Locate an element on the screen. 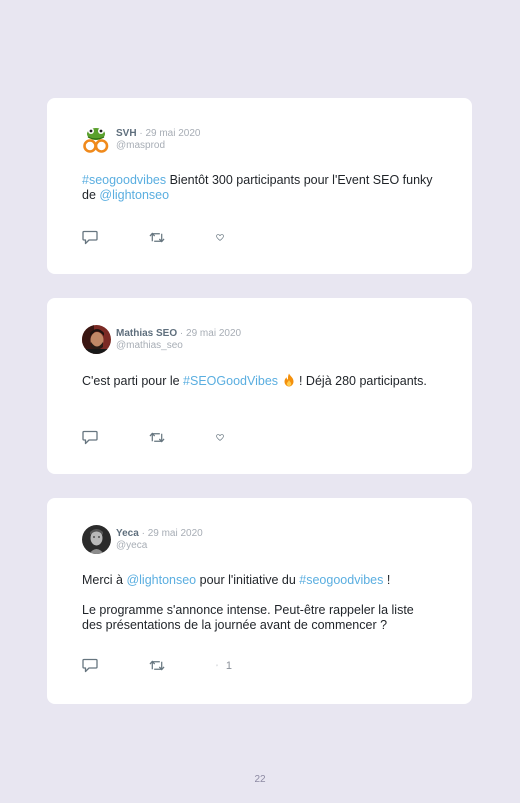 Image resolution: width=520 pixels, height=803 pixels. tweet-text-segment: pour l'initiative du is located at coordinates (248, 580).